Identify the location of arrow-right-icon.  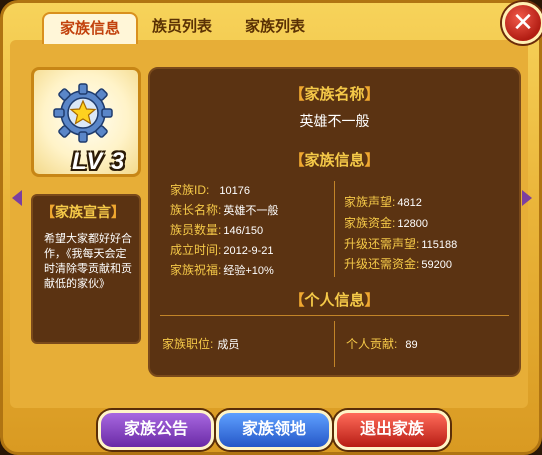
(526, 198).